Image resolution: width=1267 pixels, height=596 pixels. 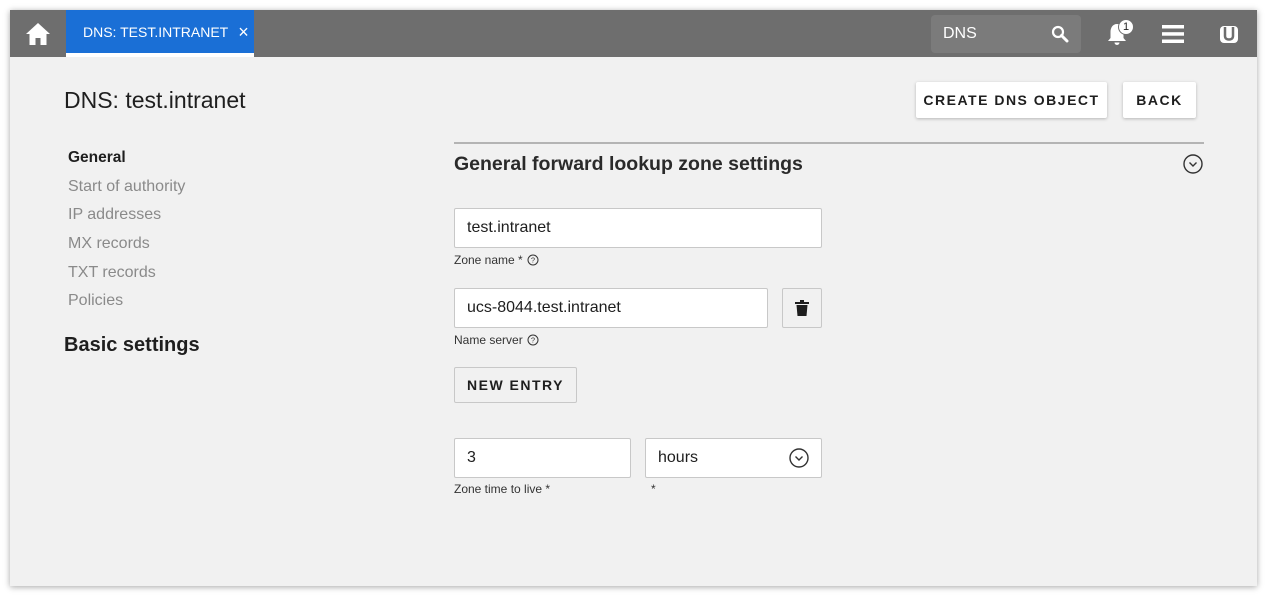 I want to click on search-box, so click(x=1006, y=34).